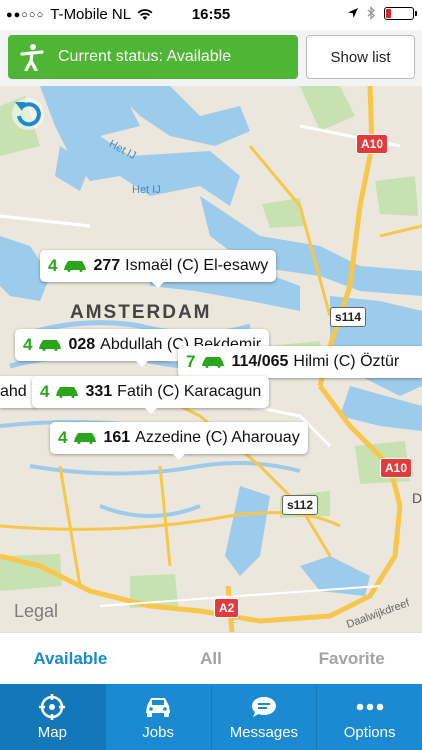  I want to click on recenter-location-button, so click(28, 114).